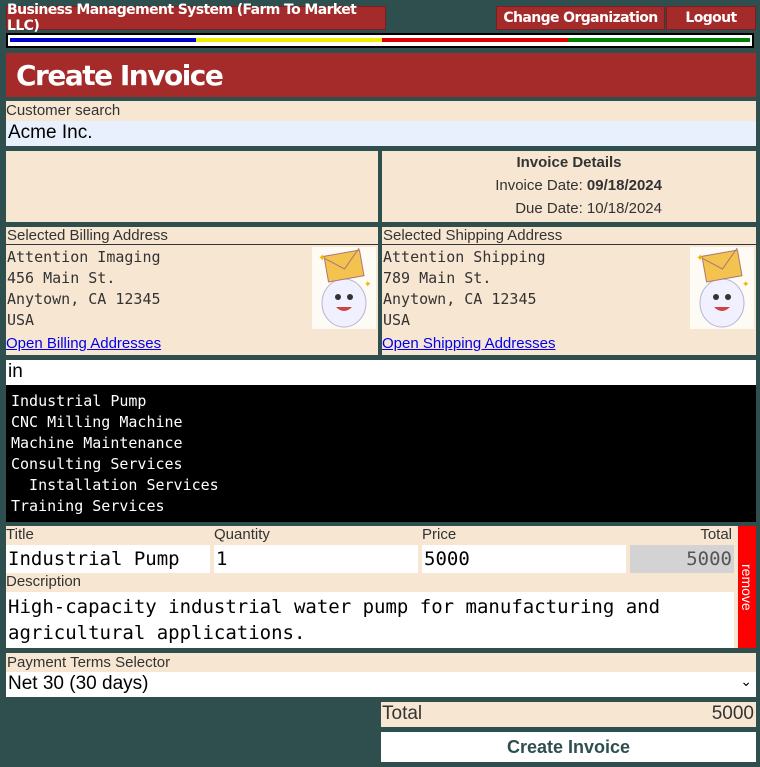 This screenshot has width=760, height=767. What do you see at coordinates (682, 559) in the screenshot?
I see `item-total-field: 5000` at bounding box center [682, 559].